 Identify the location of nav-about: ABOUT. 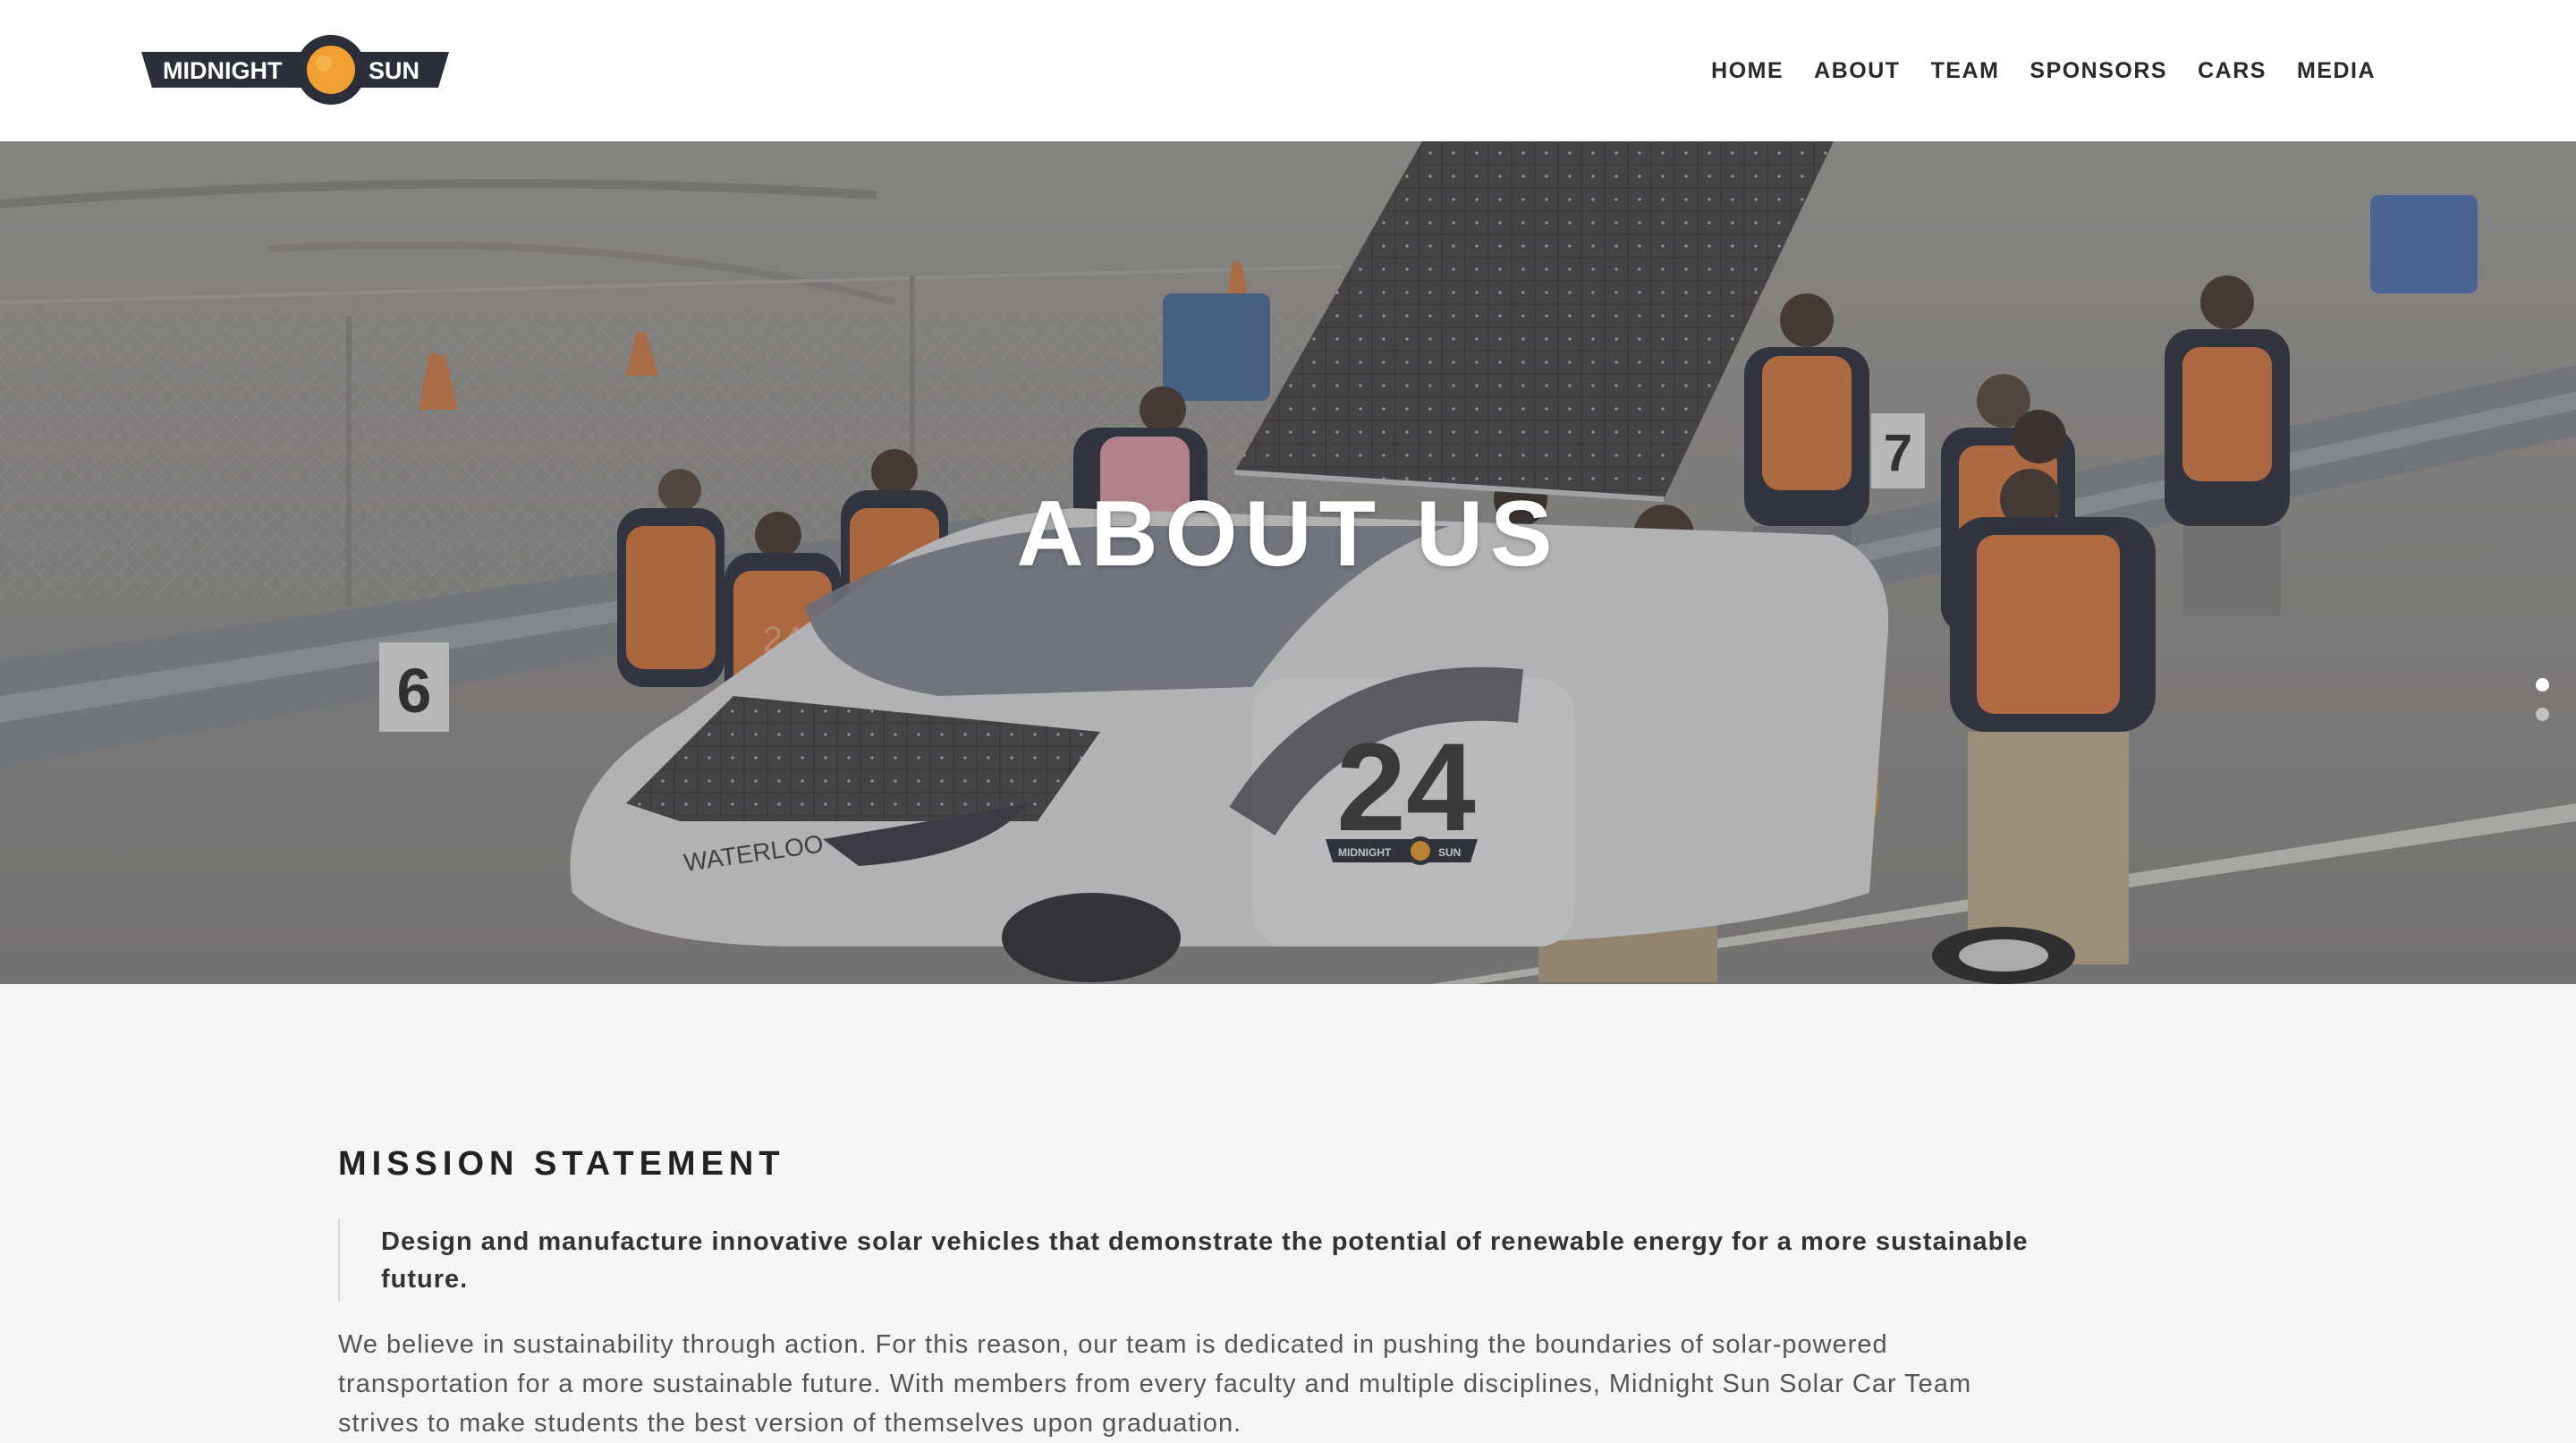
(1857, 71).